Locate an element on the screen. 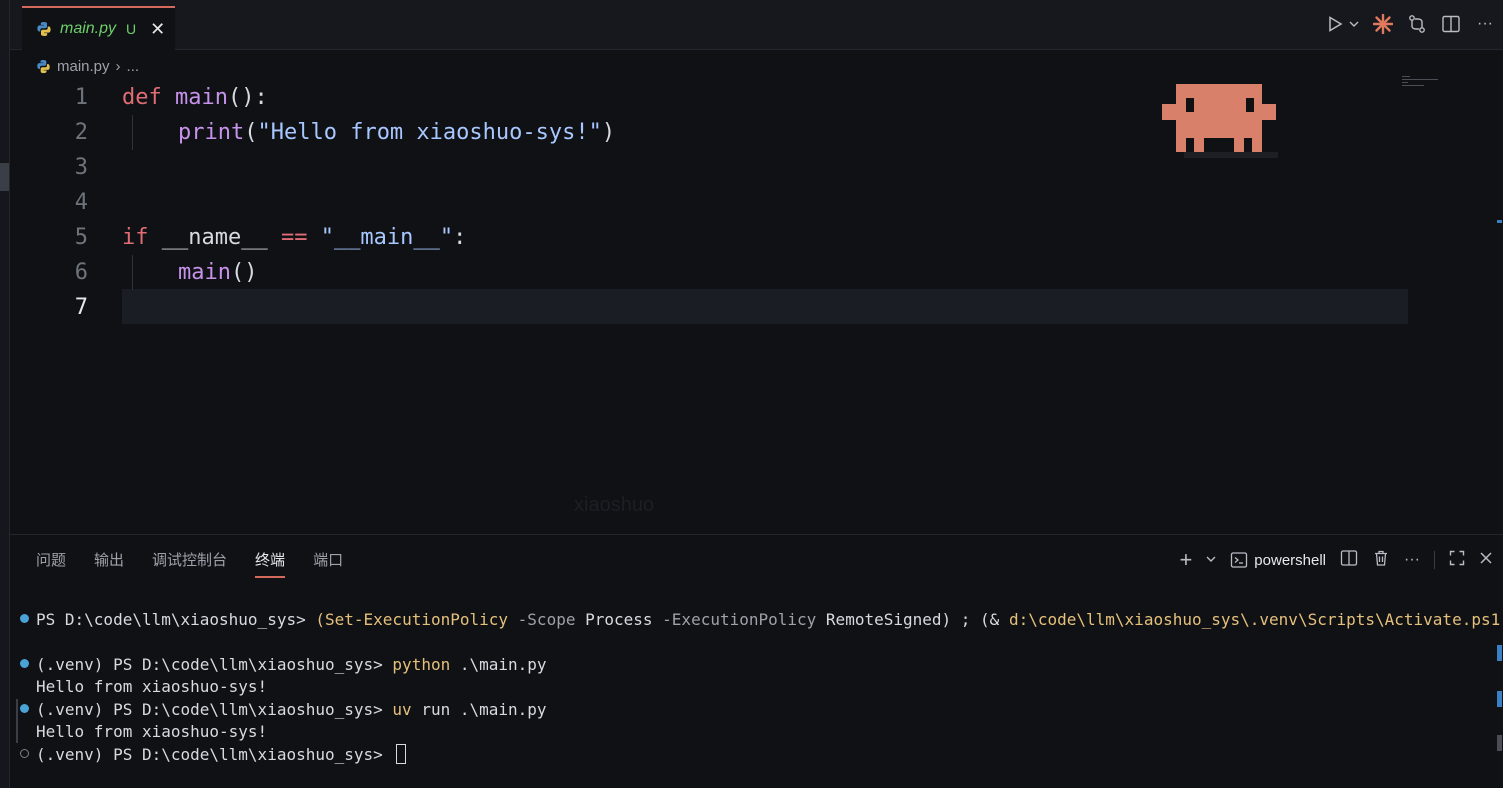 This screenshot has height=788, width=1503. function-call: print is located at coordinates (211, 132).